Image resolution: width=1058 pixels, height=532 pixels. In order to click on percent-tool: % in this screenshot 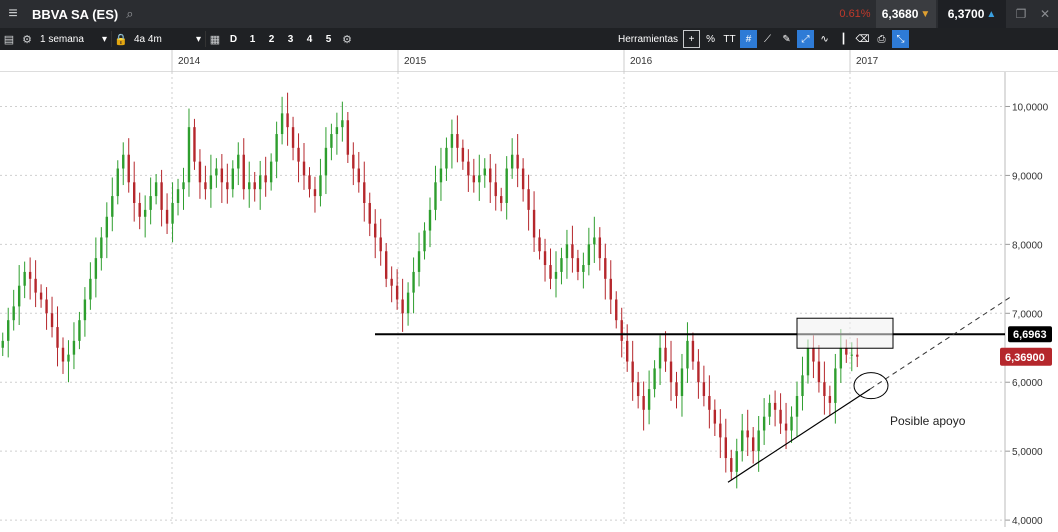, I will do `click(710, 39)`.